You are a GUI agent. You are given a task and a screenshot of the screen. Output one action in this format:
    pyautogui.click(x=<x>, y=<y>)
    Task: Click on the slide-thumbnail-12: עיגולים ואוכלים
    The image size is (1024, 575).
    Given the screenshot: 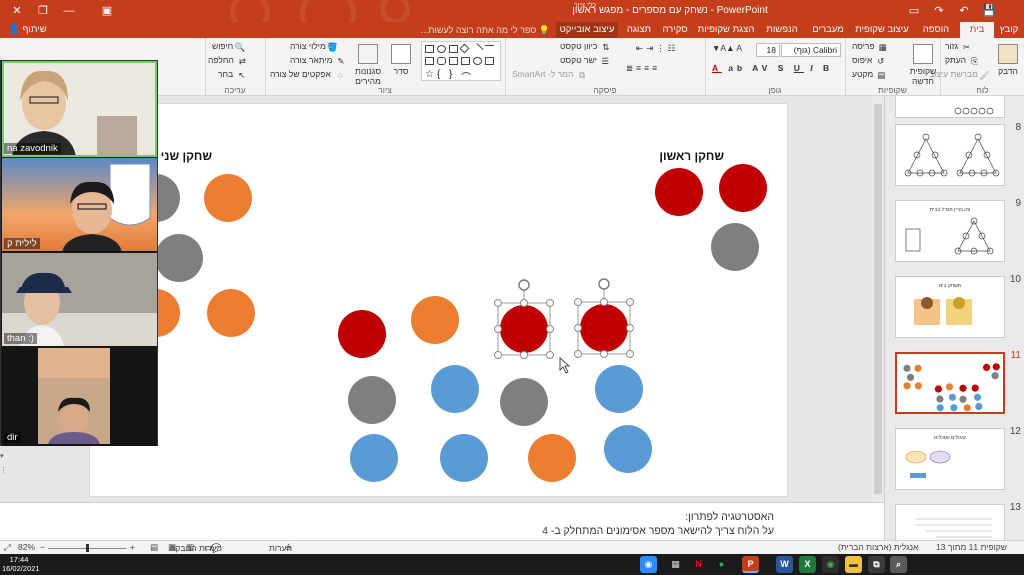 What is the action you would take?
    pyautogui.click(x=950, y=459)
    